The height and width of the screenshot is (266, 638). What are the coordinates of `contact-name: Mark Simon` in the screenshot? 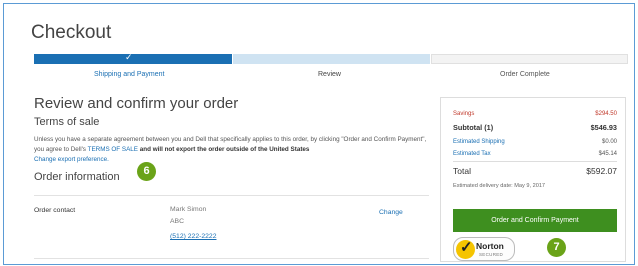 It's located at (188, 209).